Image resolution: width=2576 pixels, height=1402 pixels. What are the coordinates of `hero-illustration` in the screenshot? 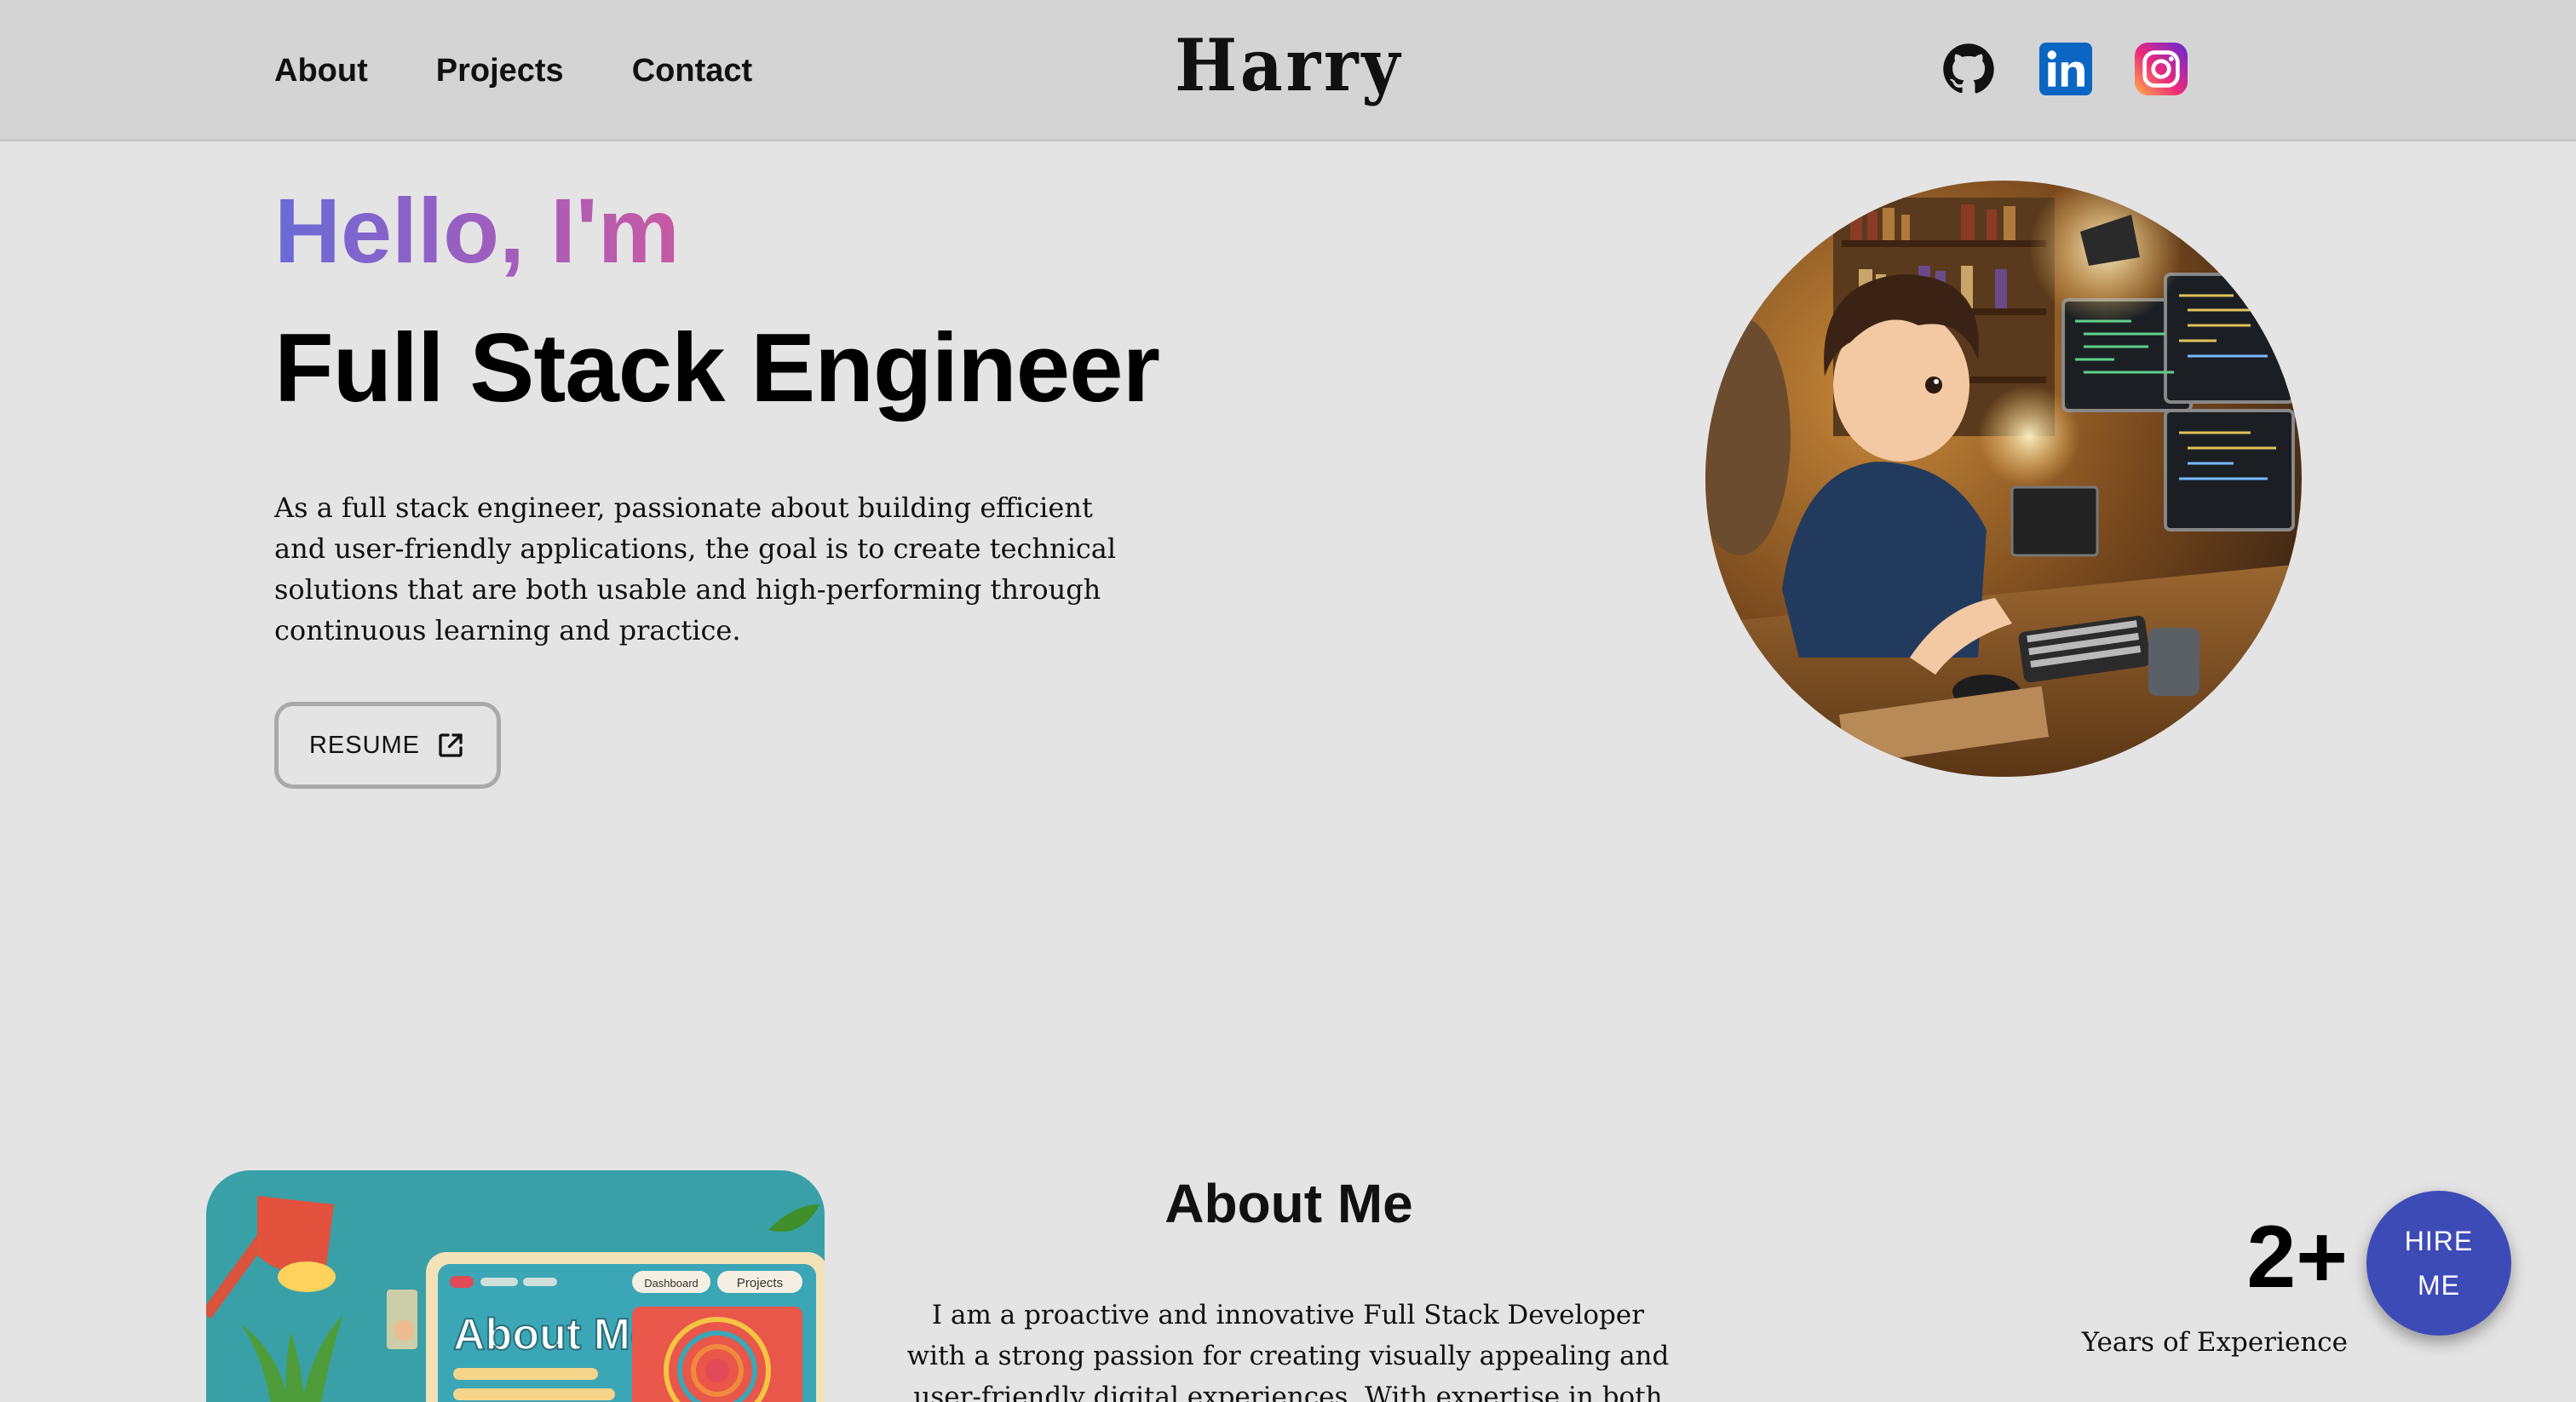 It's located at (2004, 479).